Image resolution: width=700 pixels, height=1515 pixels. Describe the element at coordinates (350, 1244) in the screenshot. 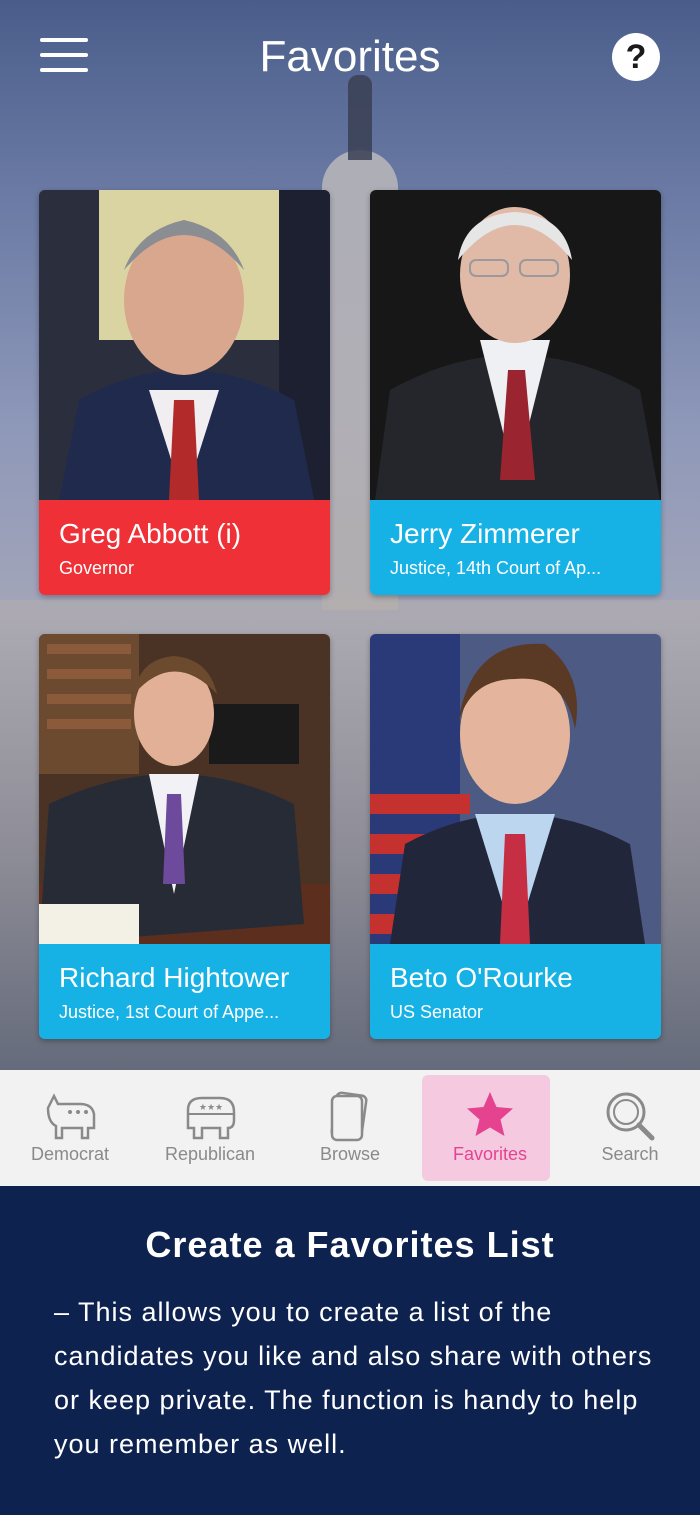

I see `promo-heading: Create a Favorites List` at that location.